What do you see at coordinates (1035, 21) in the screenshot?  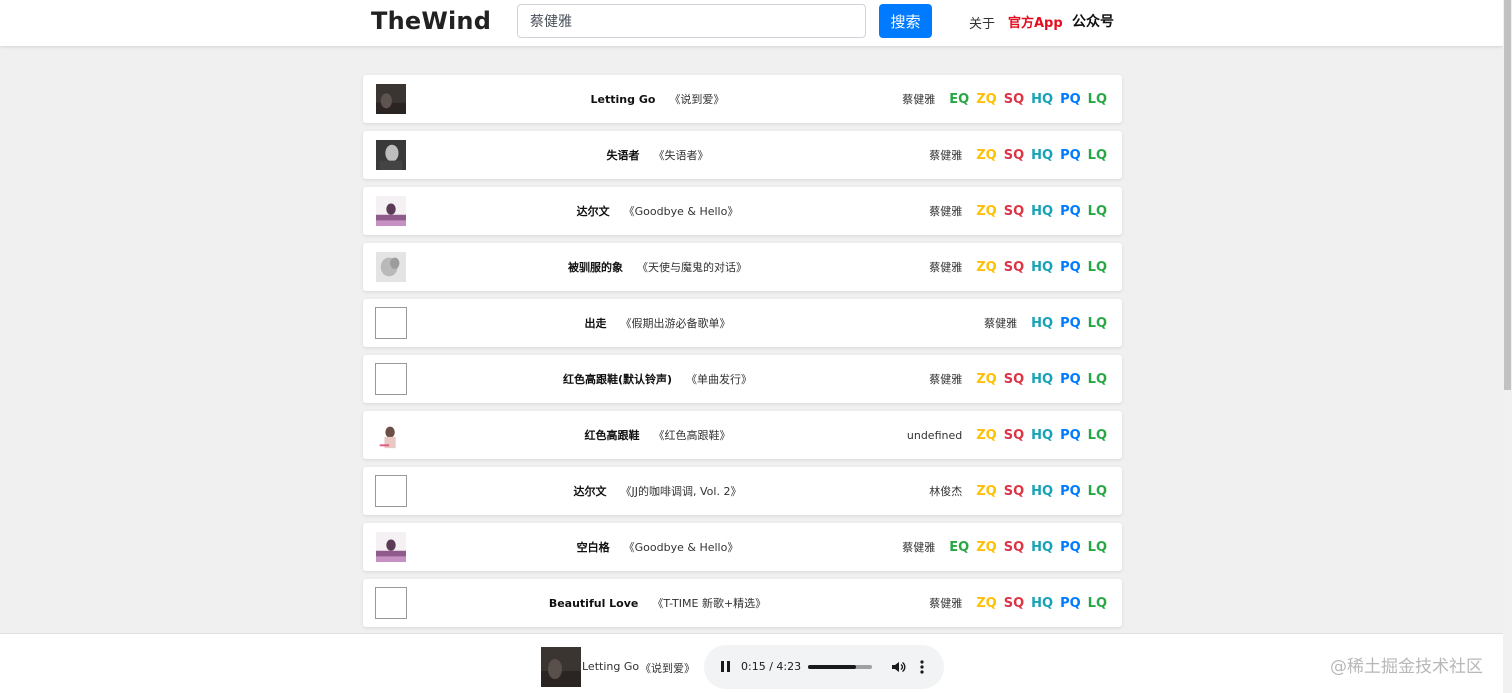 I see `nav-link-official-app: 官方App` at bounding box center [1035, 21].